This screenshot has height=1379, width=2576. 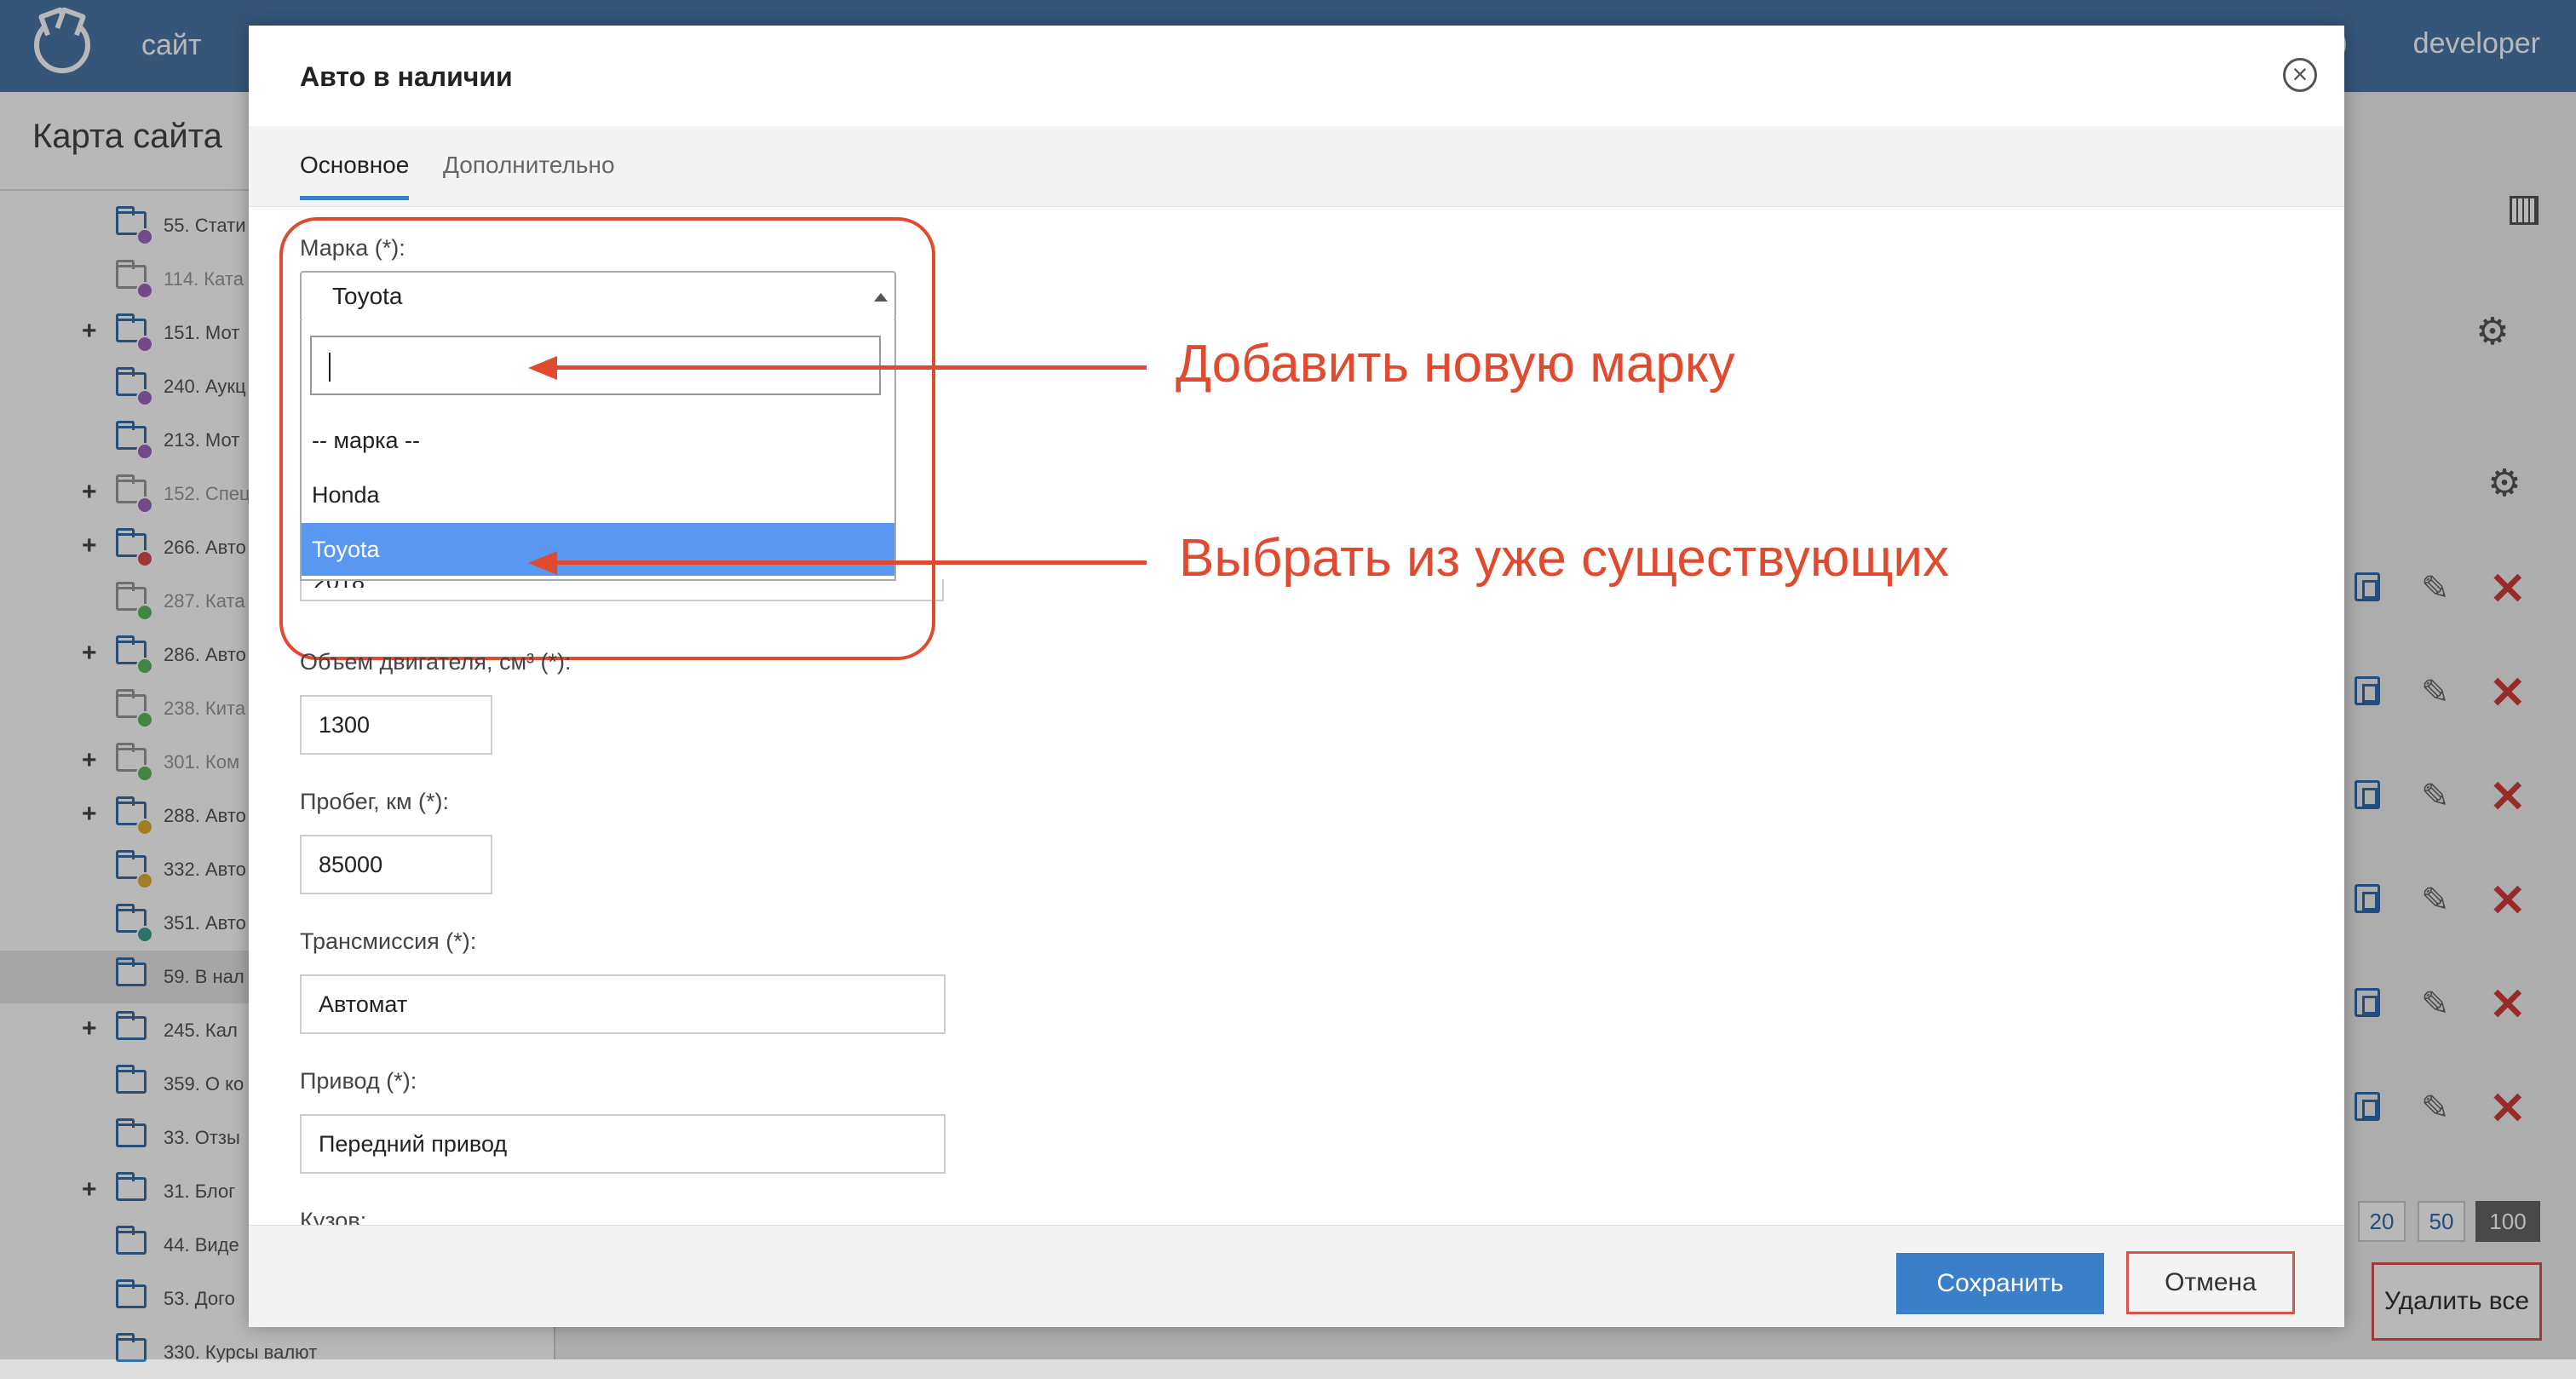 I want to click on drive-label: Привод (*):, so click(x=359, y=1081).